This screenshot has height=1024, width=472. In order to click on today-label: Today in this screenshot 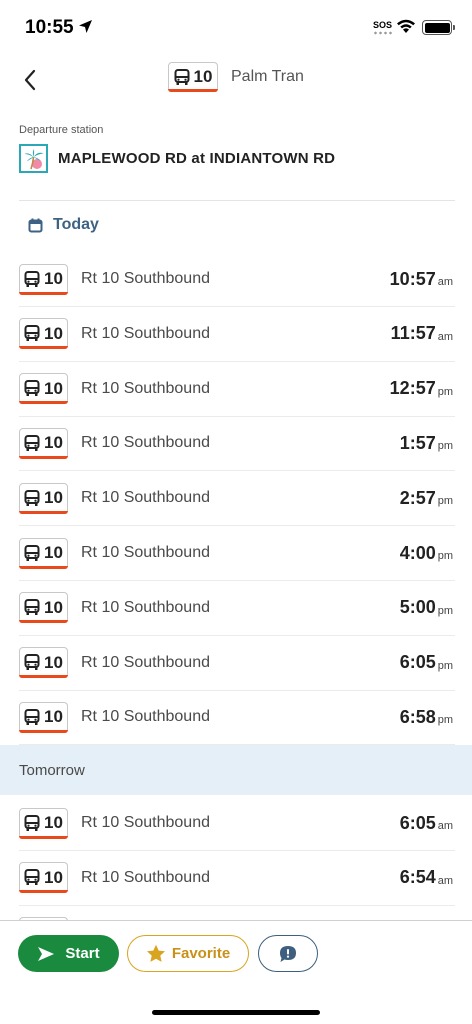, I will do `click(76, 224)`.